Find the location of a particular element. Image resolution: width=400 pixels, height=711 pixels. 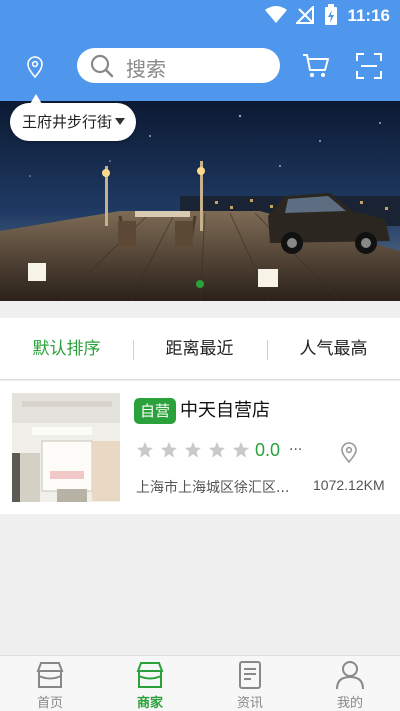

merchant-icon is located at coordinates (150, 675).